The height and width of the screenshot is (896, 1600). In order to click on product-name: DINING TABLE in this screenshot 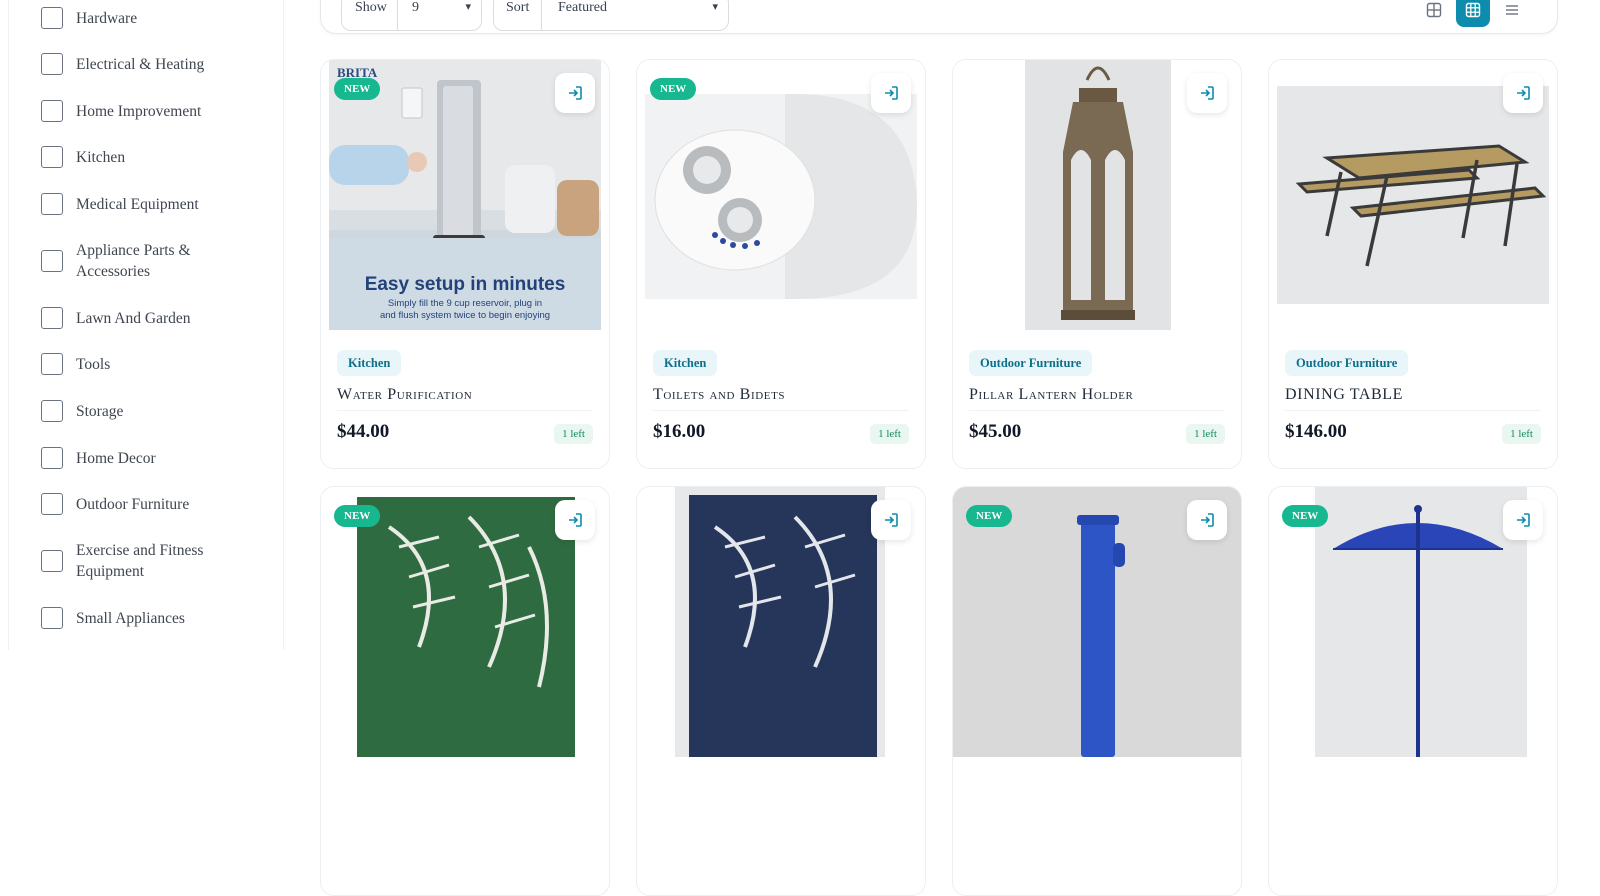, I will do `click(1344, 395)`.